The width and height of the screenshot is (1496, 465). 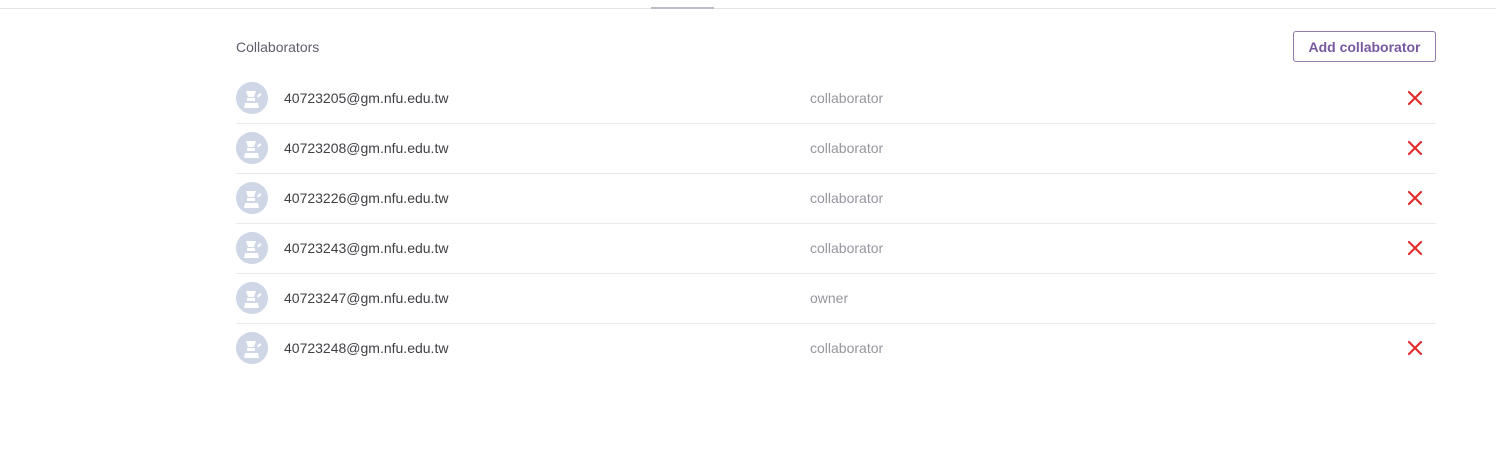 I want to click on collaborator-email: 40723247@gm.nfu.edu.tw, so click(x=366, y=298).